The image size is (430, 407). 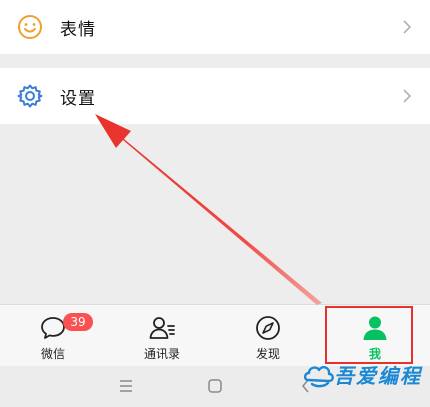 What do you see at coordinates (268, 328) in the screenshot?
I see `compass-icon` at bounding box center [268, 328].